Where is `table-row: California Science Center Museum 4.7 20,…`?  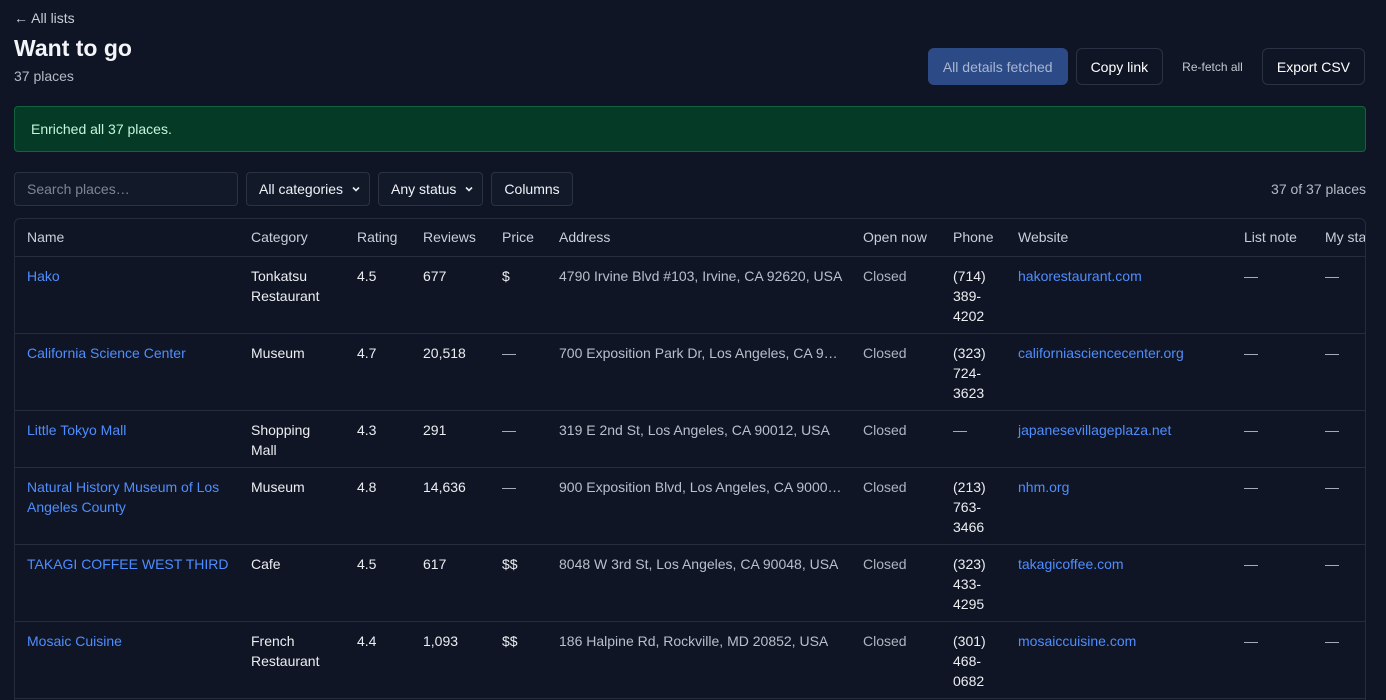
table-row: California Science Center Museum 4.7 20,… is located at coordinates (690, 372).